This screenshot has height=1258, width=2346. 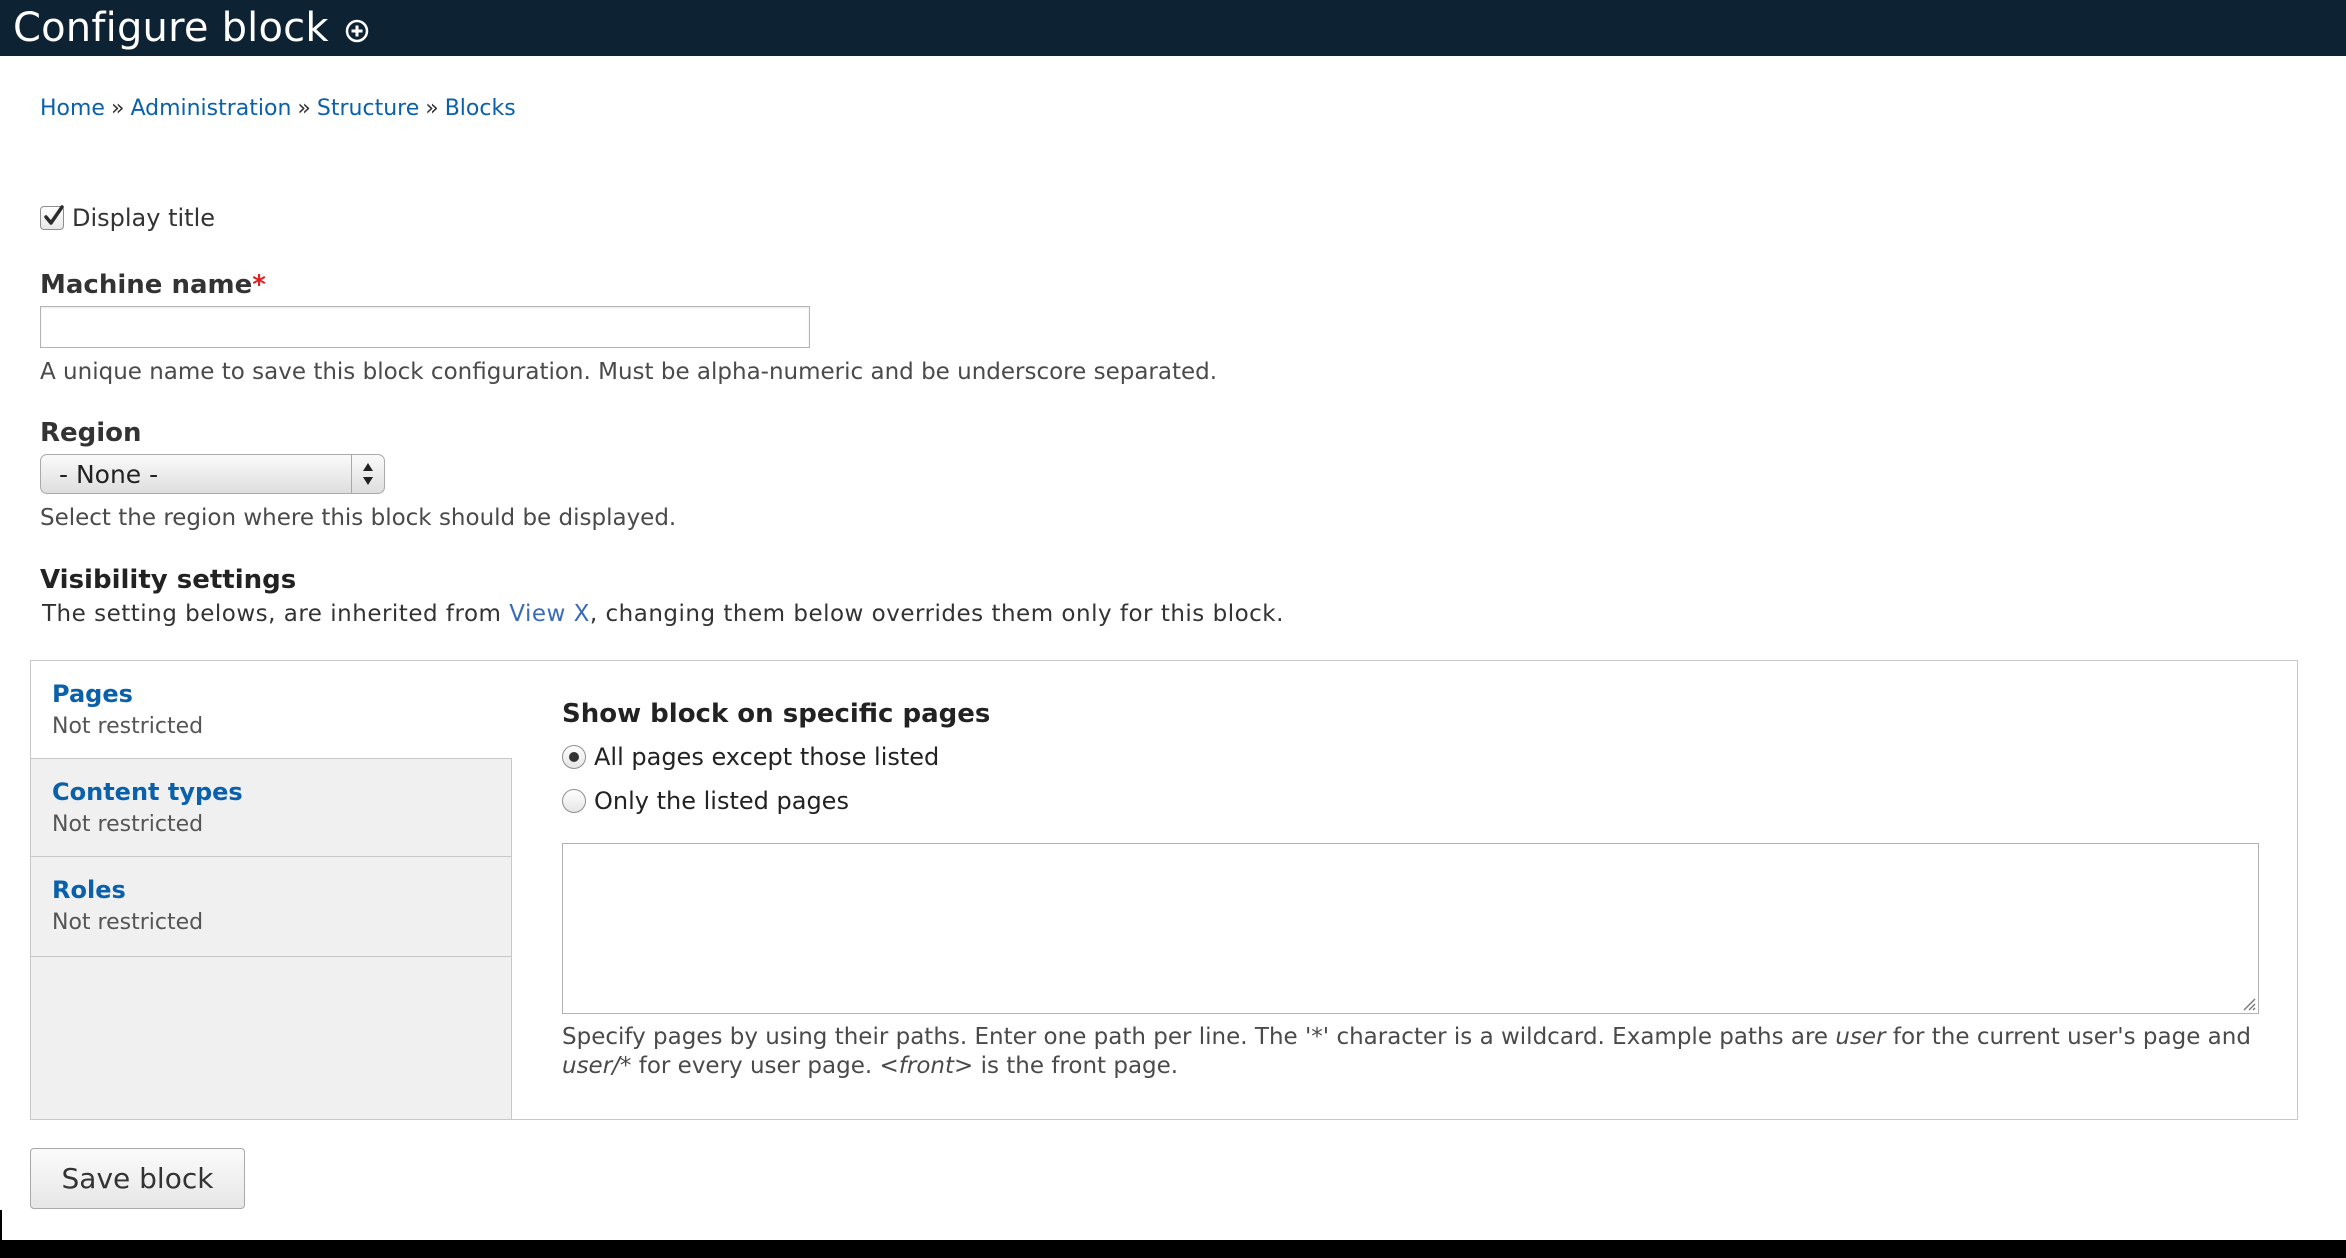 What do you see at coordinates (1173, 28) in the screenshot?
I see `page-header: Configure block` at bounding box center [1173, 28].